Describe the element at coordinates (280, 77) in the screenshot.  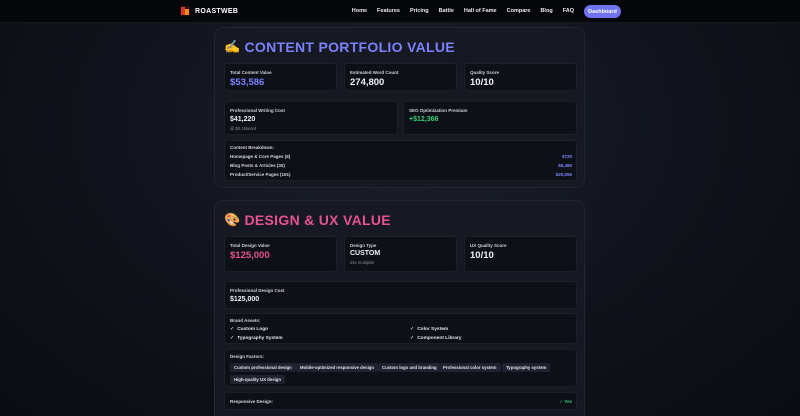
I see `total-content-value-card: Total Content Value $53,586` at that location.